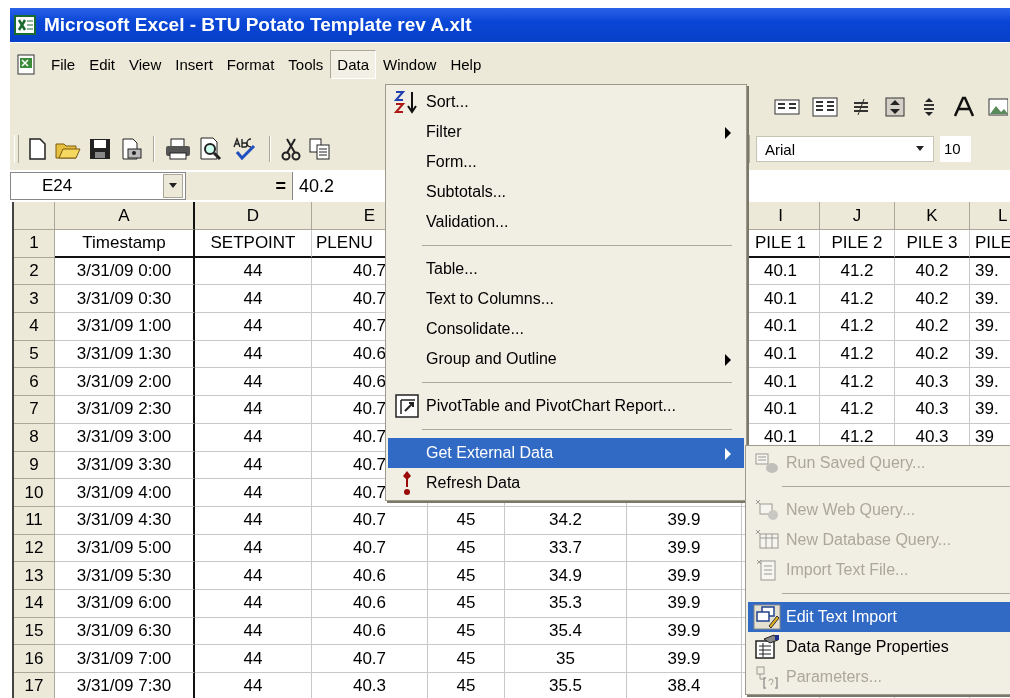  What do you see at coordinates (565, 547) in the screenshot?
I see `table-cell: 33.7` at bounding box center [565, 547].